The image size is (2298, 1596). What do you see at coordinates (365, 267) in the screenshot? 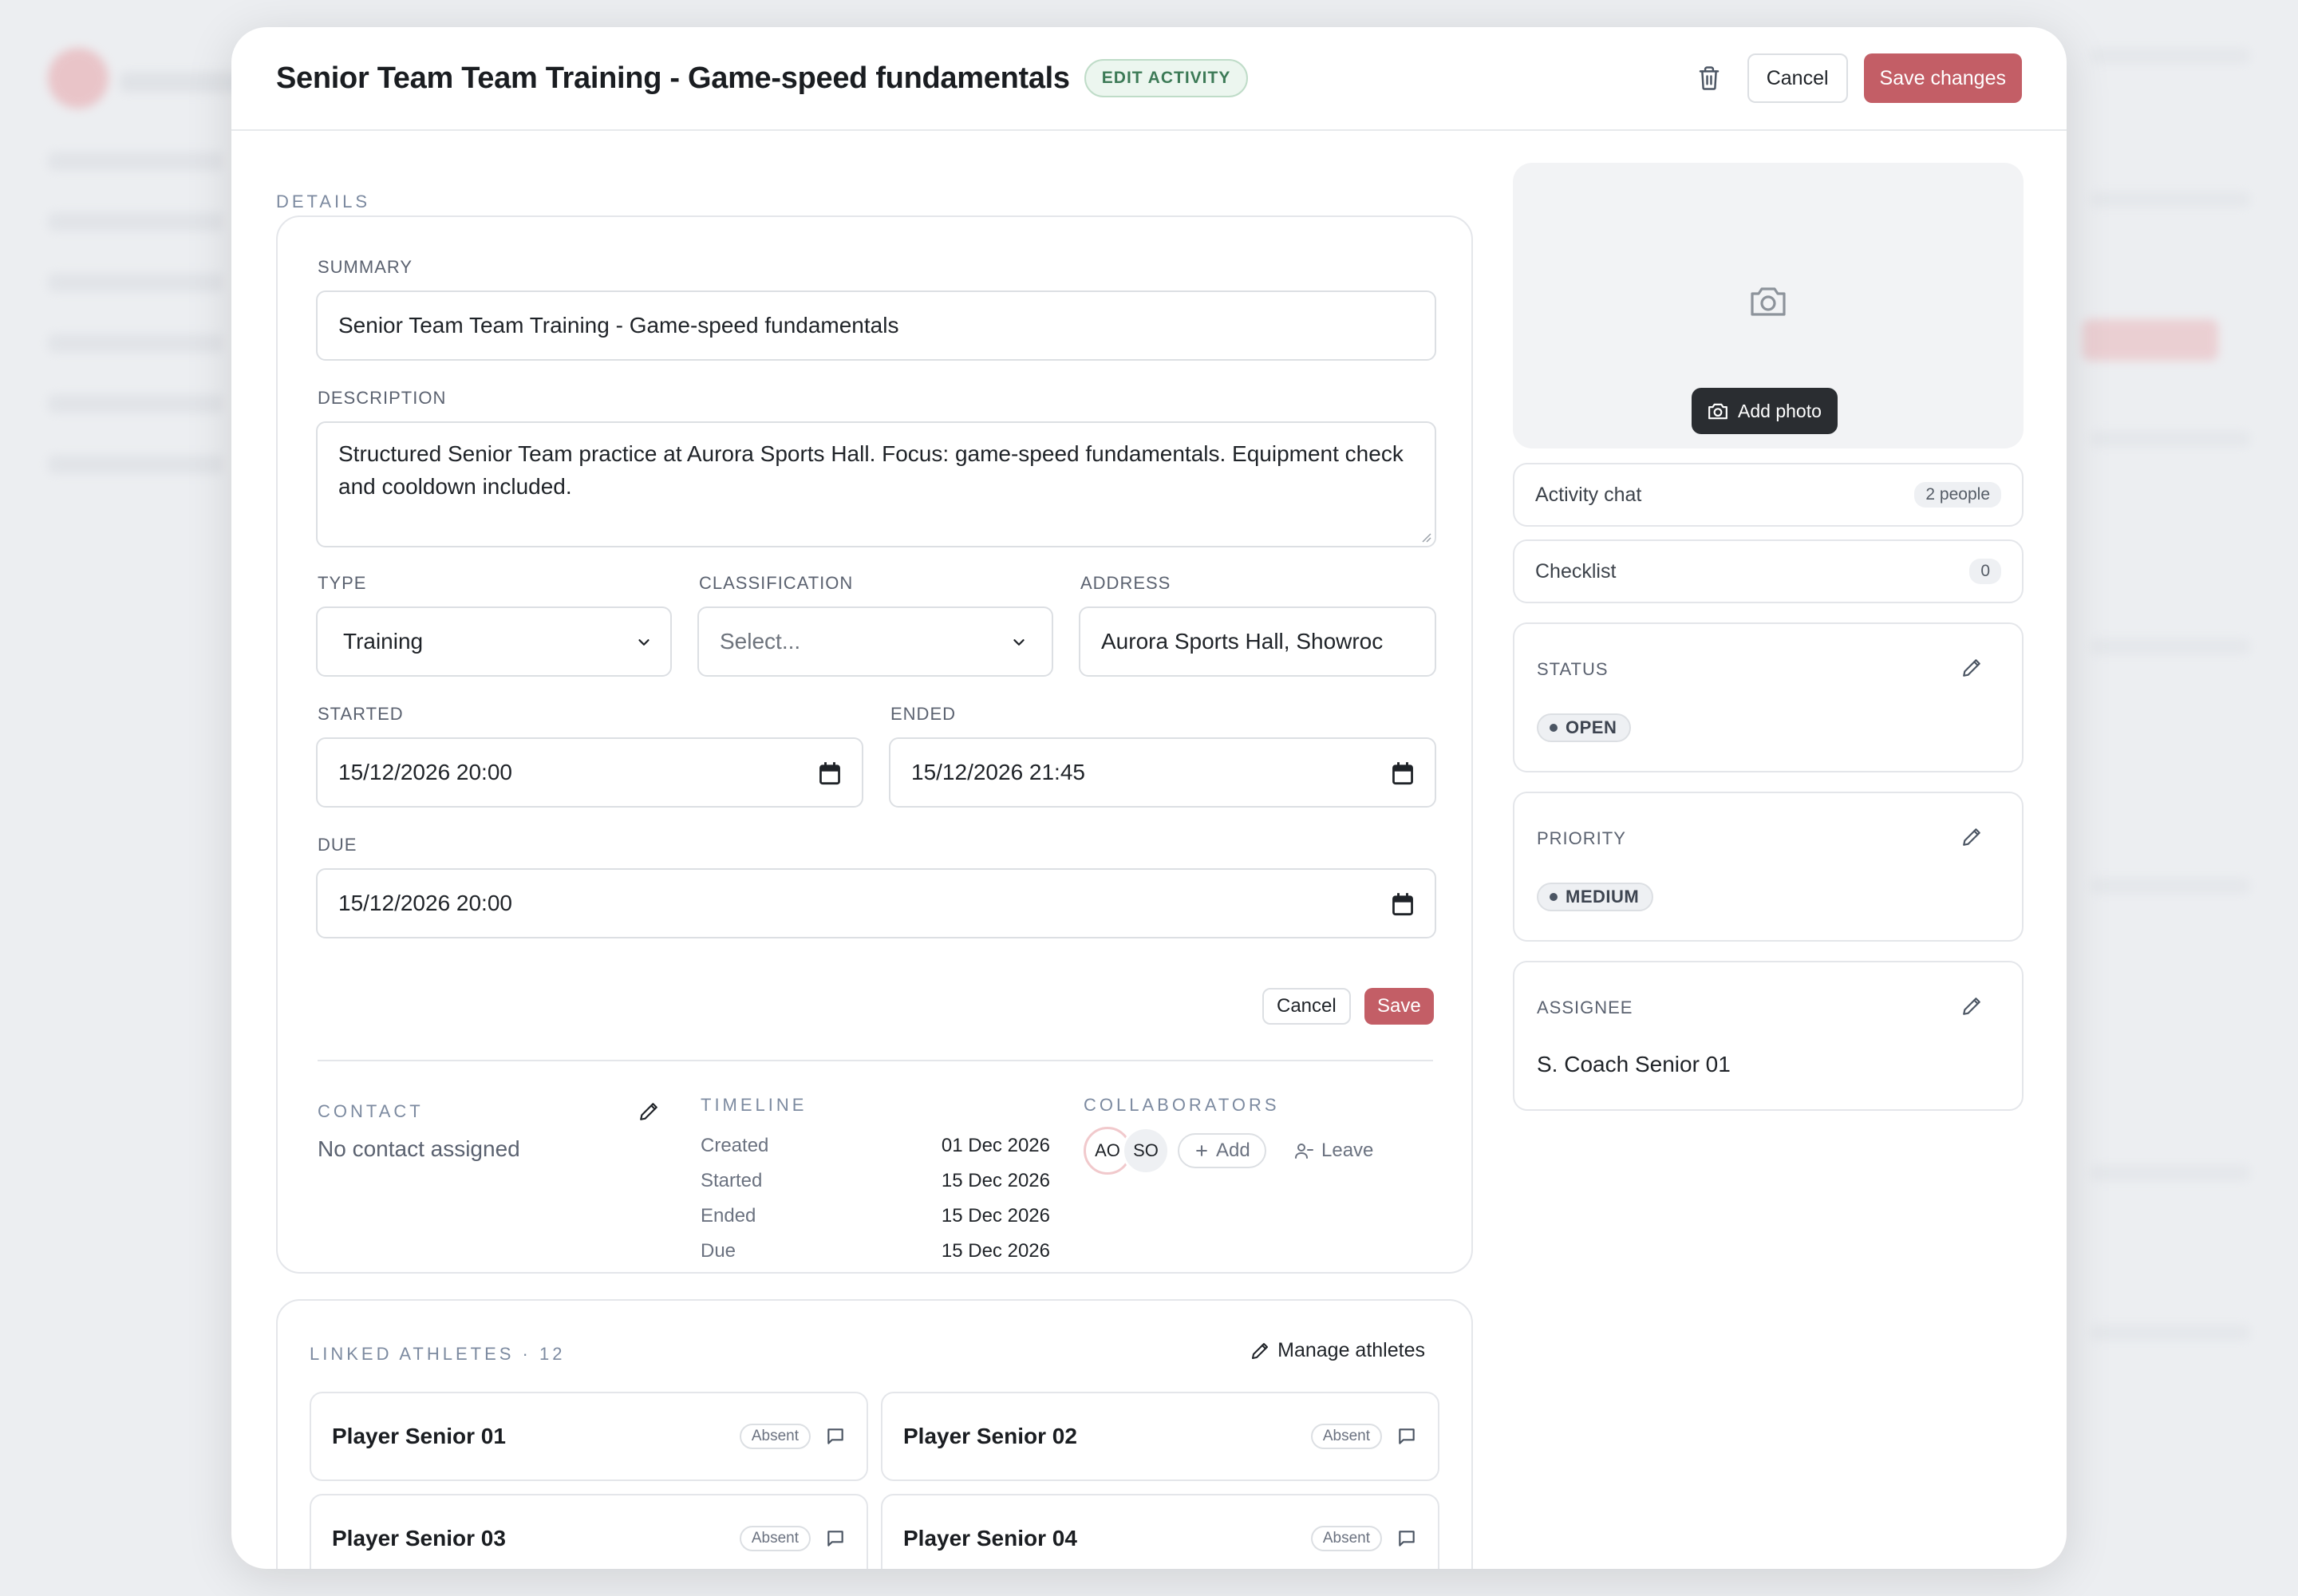
I see `summary-label: SUMMARY` at bounding box center [365, 267].